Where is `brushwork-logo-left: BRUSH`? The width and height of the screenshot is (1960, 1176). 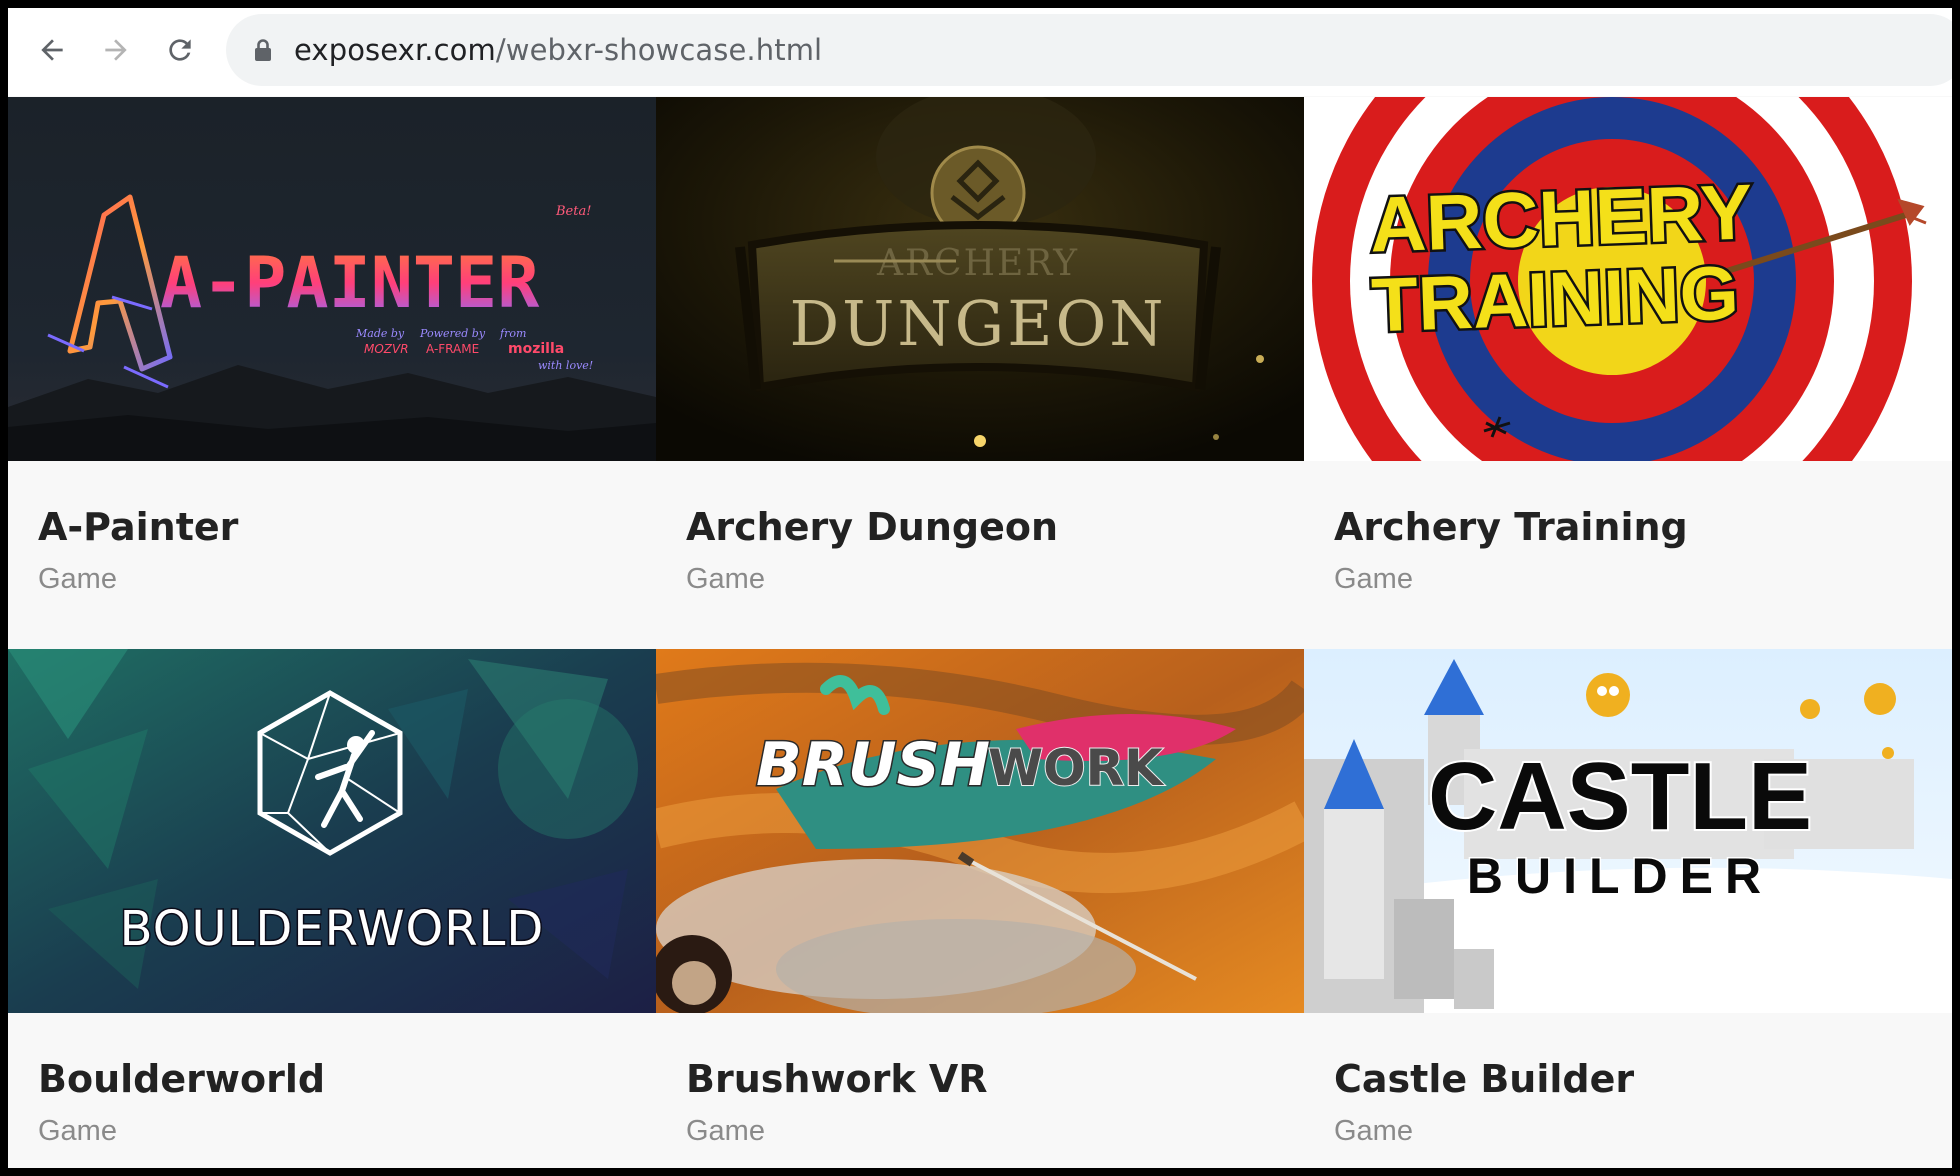 brushwork-logo-left: BRUSH is located at coordinates (873, 765).